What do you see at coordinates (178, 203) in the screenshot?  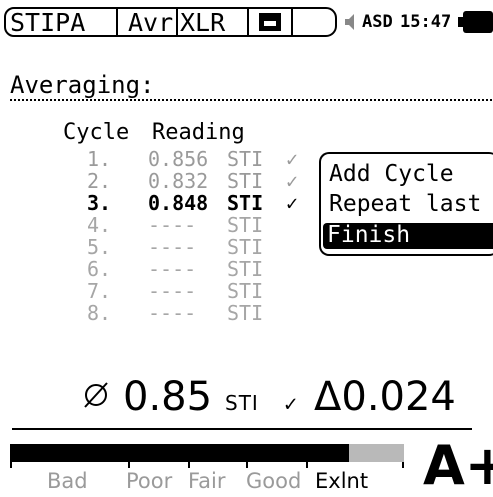 I see `reading-value: 0.848` at bounding box center [178, 203].